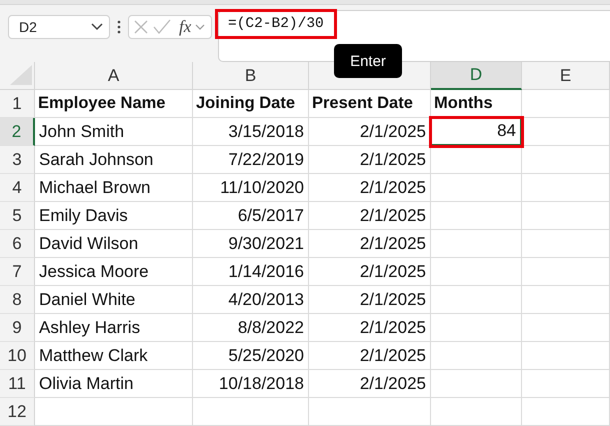  I want to click on active-cell: 84, so click(476, 132).